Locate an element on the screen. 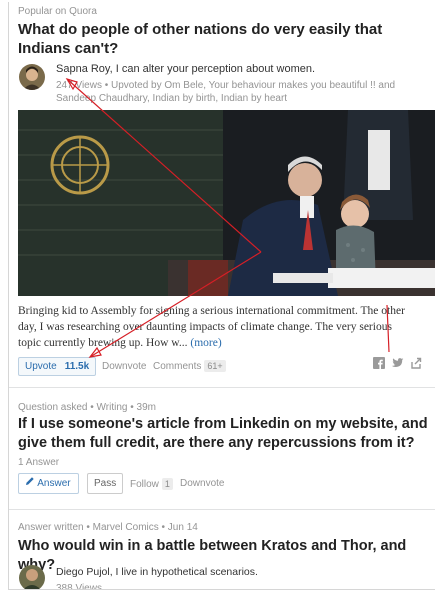 Image resolution: width=435 pixels, height=591 pixels. pencil-icon is located at coordinates (31, 483).